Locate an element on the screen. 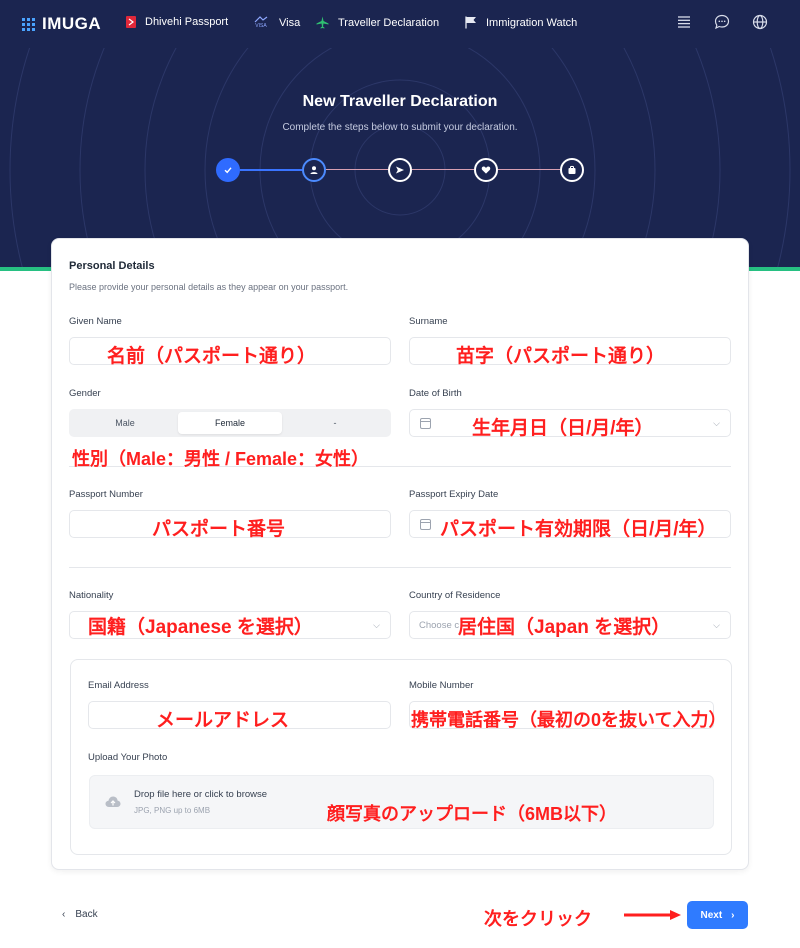 The height and width of the screenshot is (948, 800). bag-icon is located at coordinates (572, 169).